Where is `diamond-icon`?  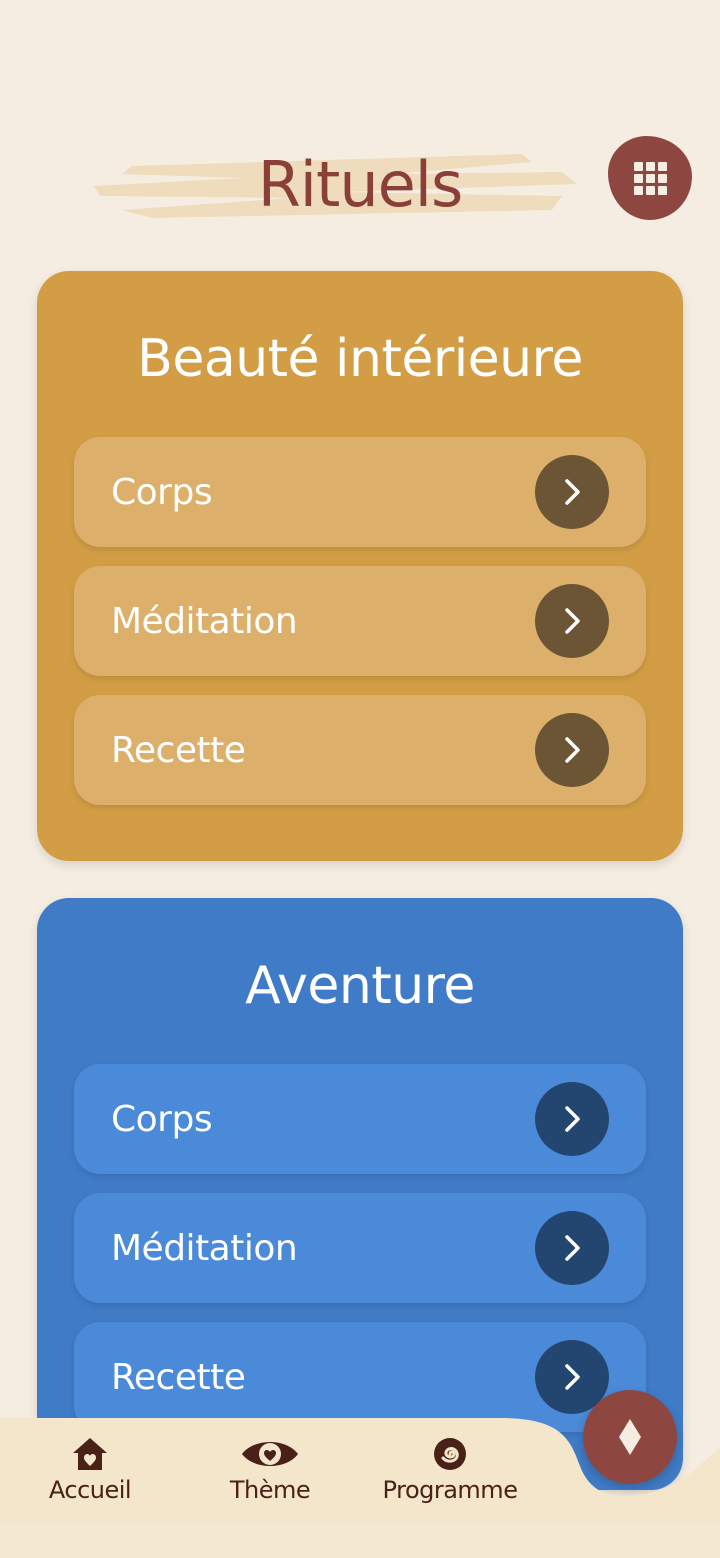 diamond-icon is located at coordinates (630, 1437).